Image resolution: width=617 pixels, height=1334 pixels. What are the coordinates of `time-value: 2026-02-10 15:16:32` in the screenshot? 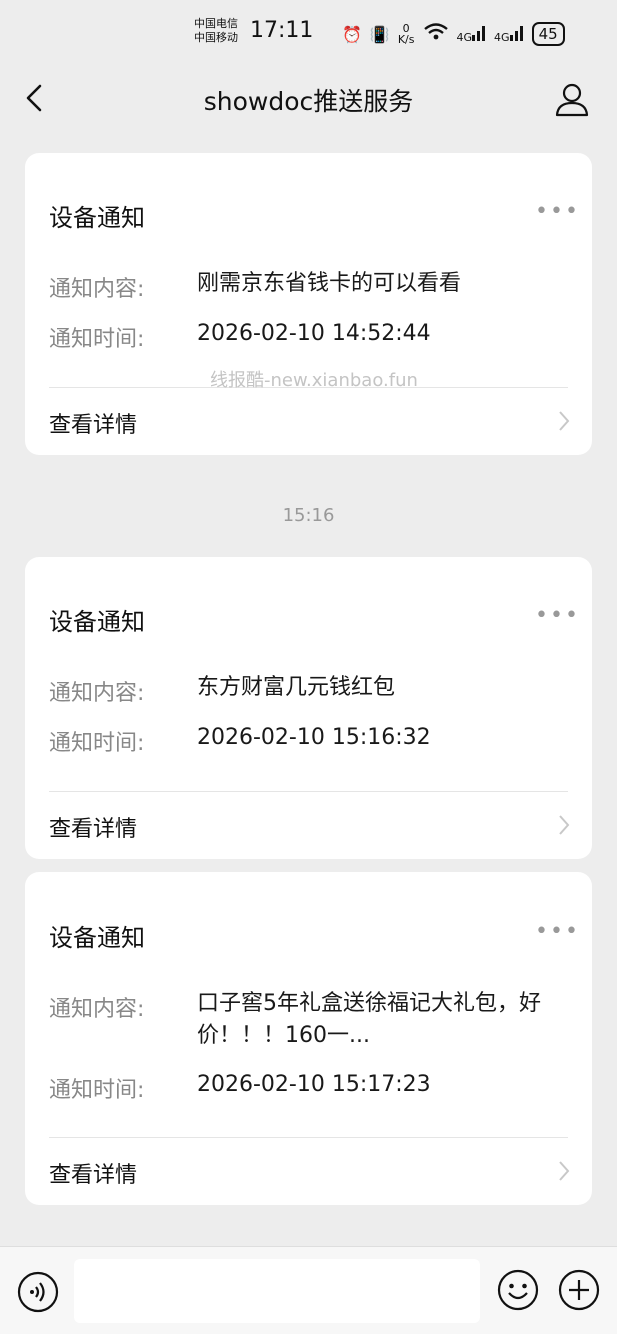 It's located at (314, 737).